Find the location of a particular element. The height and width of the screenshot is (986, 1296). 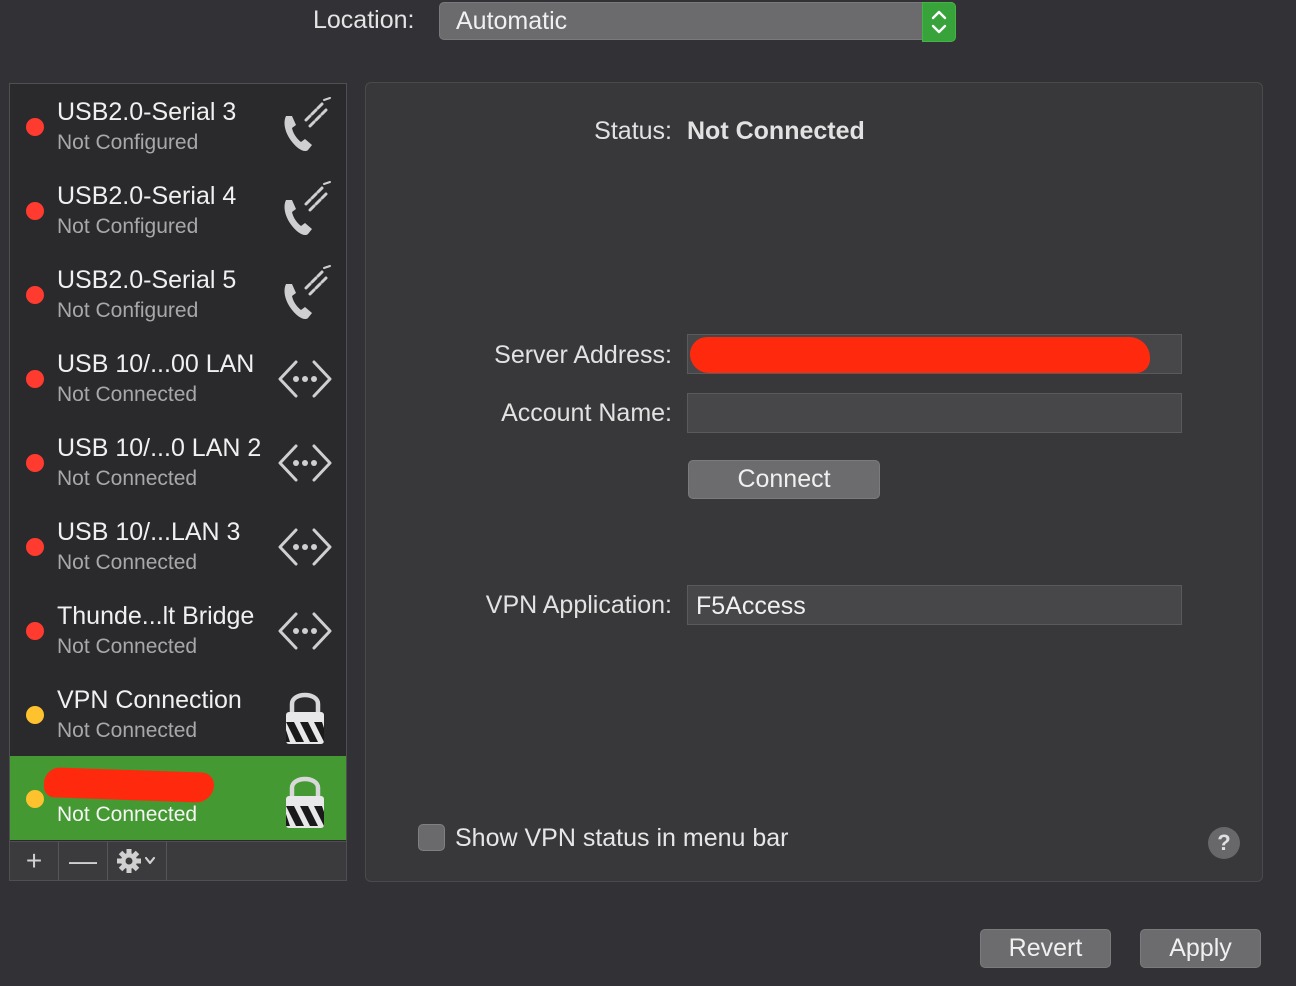

service-row: USB2.0-Serial 4 Not Configured is located at coordinates (178, 210).